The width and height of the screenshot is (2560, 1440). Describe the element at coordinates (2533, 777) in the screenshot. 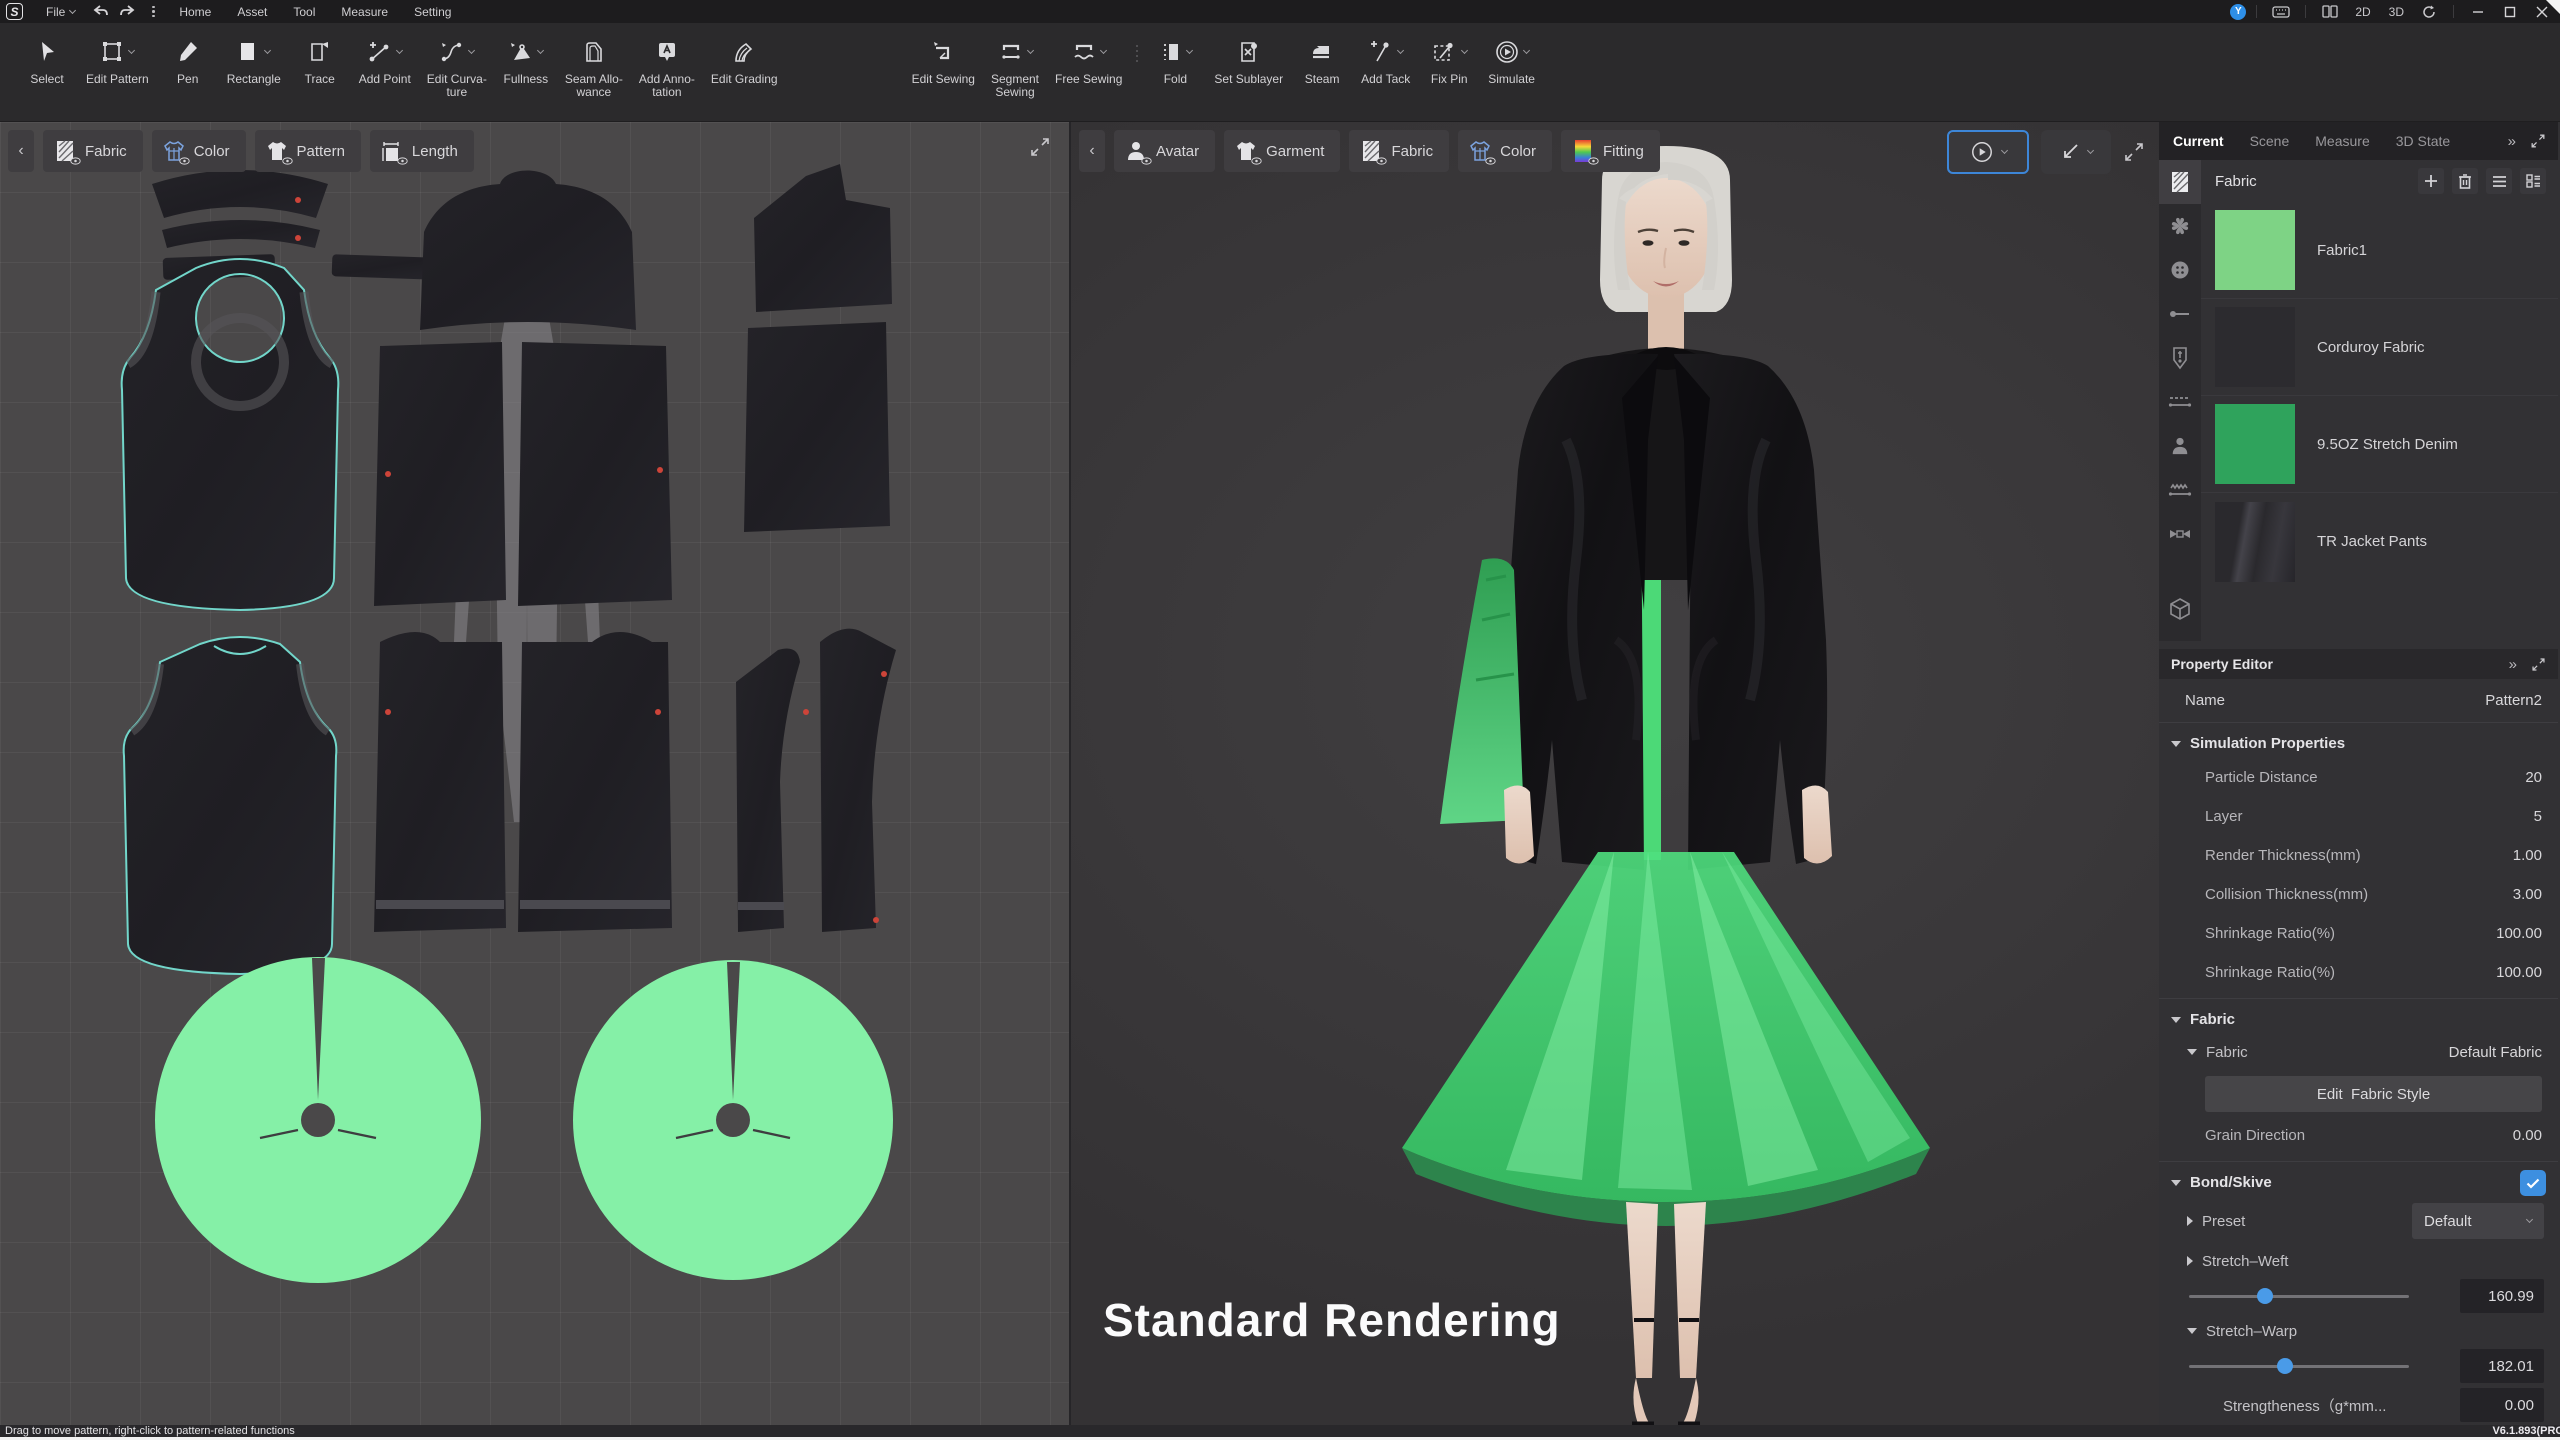

I see `property-value: 20` at that location.